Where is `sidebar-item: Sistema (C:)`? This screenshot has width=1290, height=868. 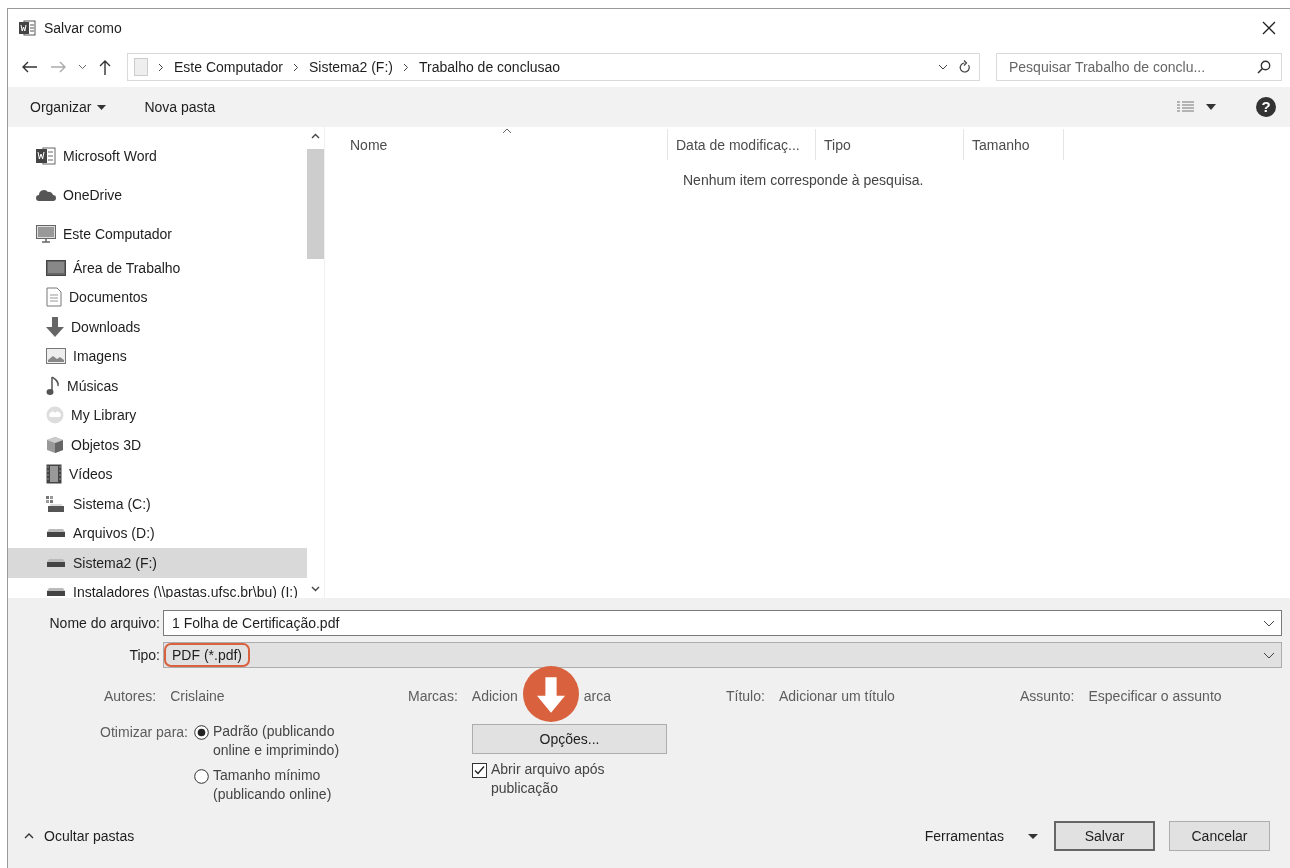 sidebar-item: Sistema (C:) is located at coordinates (157, 504).